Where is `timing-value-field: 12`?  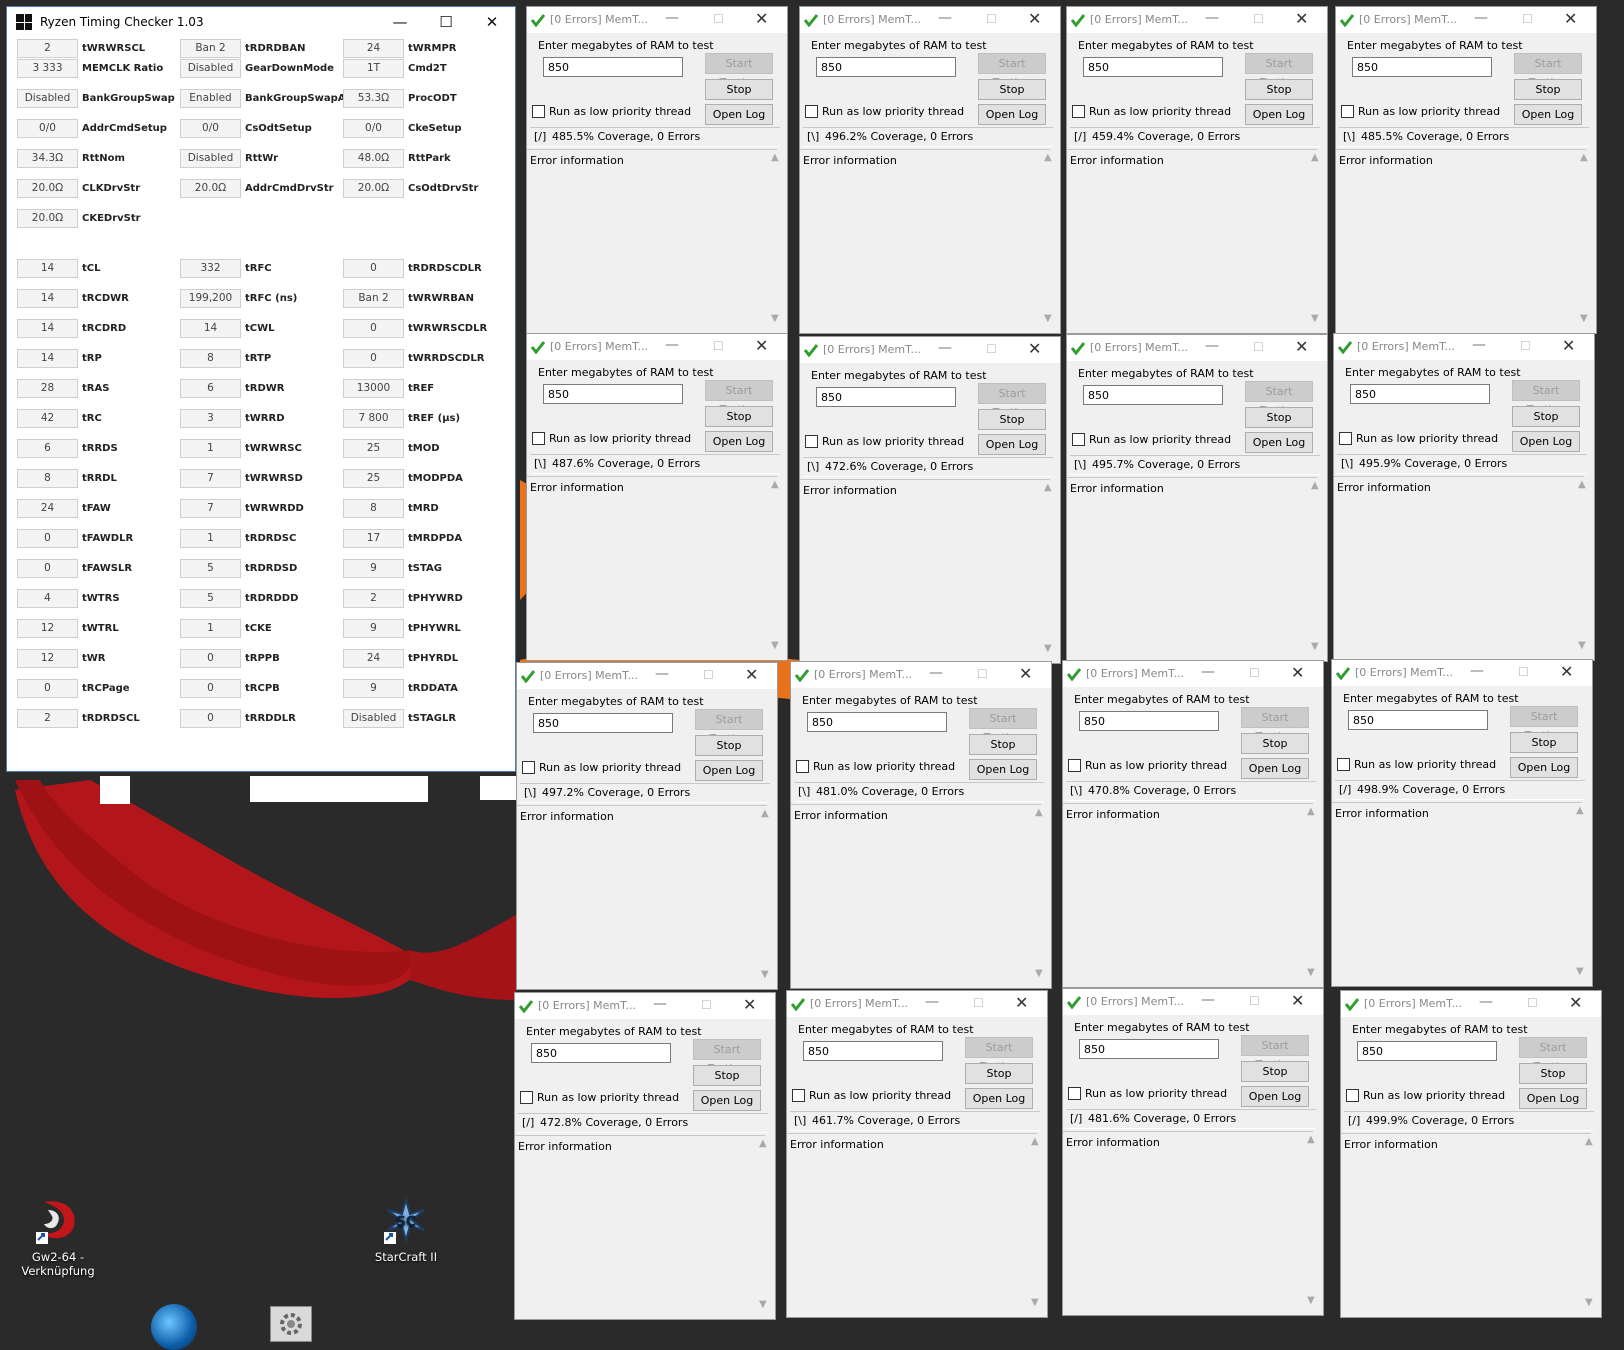
timing-value-field: 12 is located at coordinates (47, 658).